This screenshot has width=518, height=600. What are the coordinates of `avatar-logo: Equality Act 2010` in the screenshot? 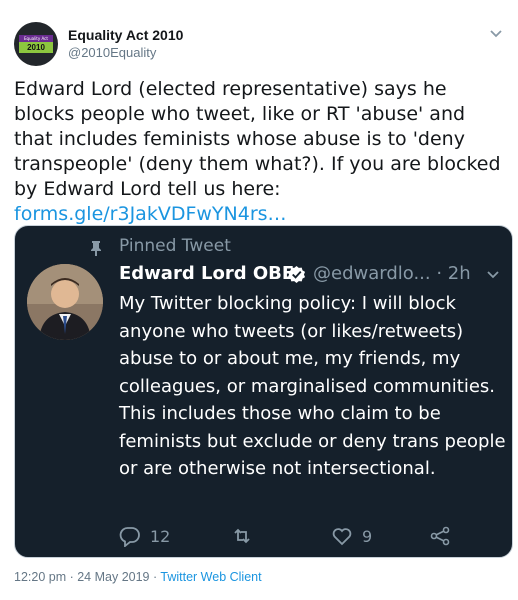 It's located at (36, 44).